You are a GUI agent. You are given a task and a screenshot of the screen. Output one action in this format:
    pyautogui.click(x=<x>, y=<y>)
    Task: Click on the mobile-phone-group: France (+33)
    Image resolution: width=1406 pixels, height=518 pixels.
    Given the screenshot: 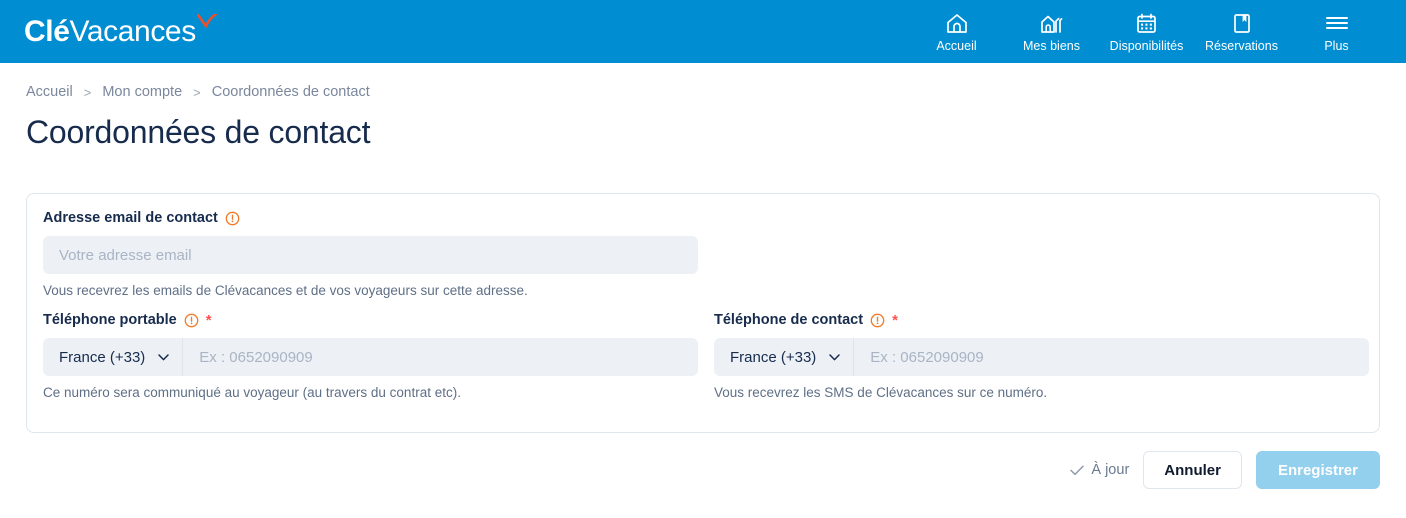 What is the action you would take?
    pyautogui.click(x=370, y=357)
    